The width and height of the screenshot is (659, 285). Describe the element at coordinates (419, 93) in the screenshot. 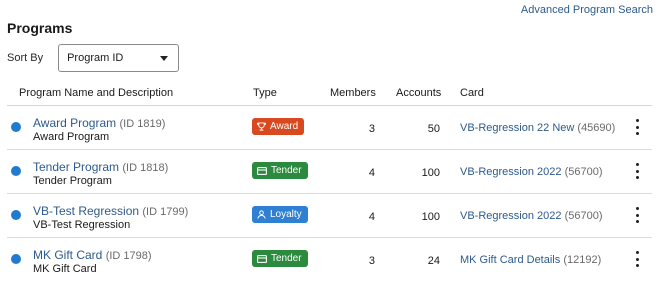

I see `col-header-accounts: Accounts` at that location.